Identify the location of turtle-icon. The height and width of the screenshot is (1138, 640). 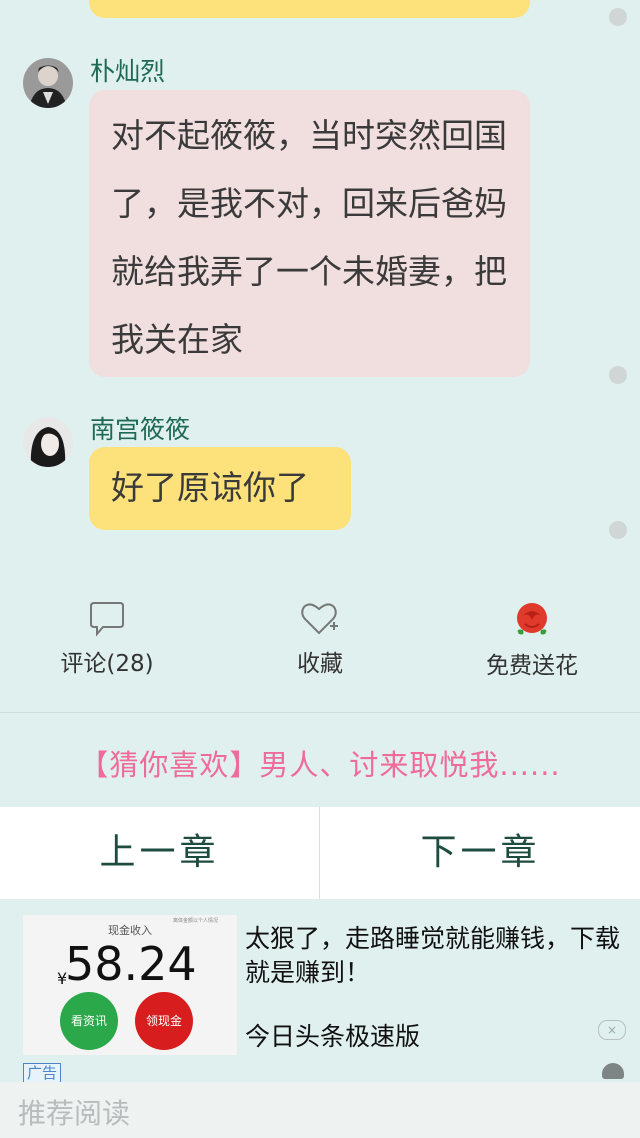
(613, 1071).